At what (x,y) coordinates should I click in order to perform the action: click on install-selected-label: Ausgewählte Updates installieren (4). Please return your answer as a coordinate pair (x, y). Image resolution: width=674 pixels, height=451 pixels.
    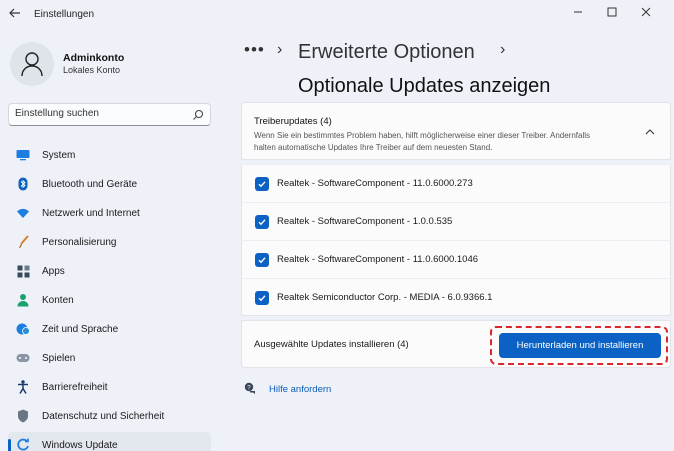
    Looking at the image, I should click on (331, 344).